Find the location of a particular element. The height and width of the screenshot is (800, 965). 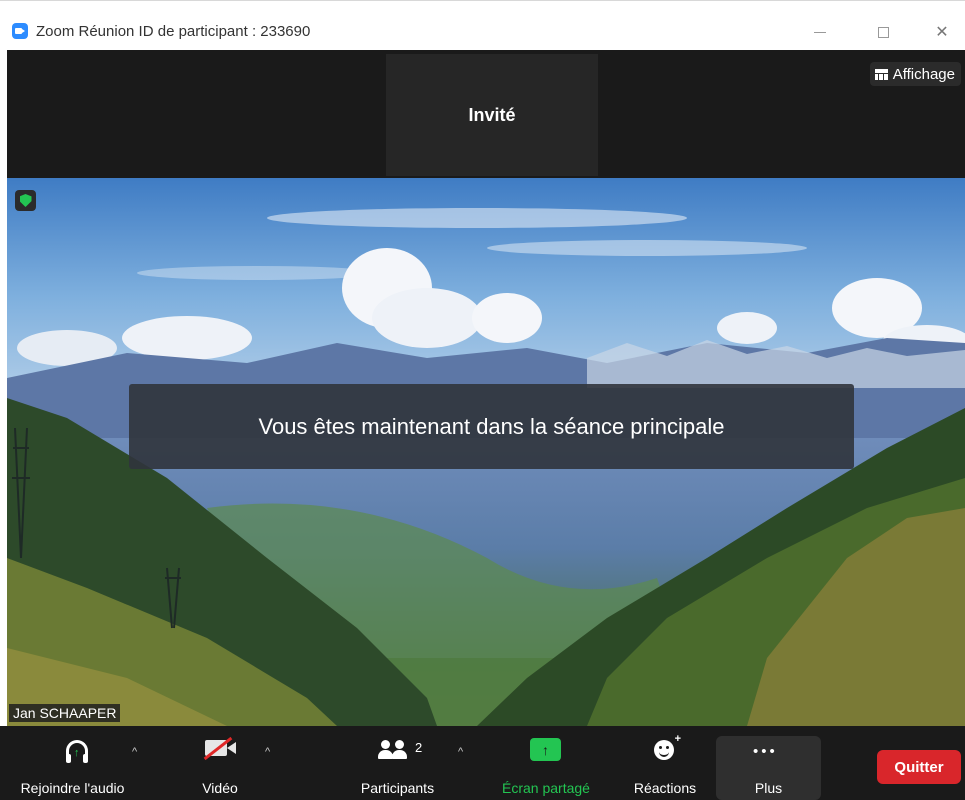

video-off-icon is located at coordinates (219, 748).